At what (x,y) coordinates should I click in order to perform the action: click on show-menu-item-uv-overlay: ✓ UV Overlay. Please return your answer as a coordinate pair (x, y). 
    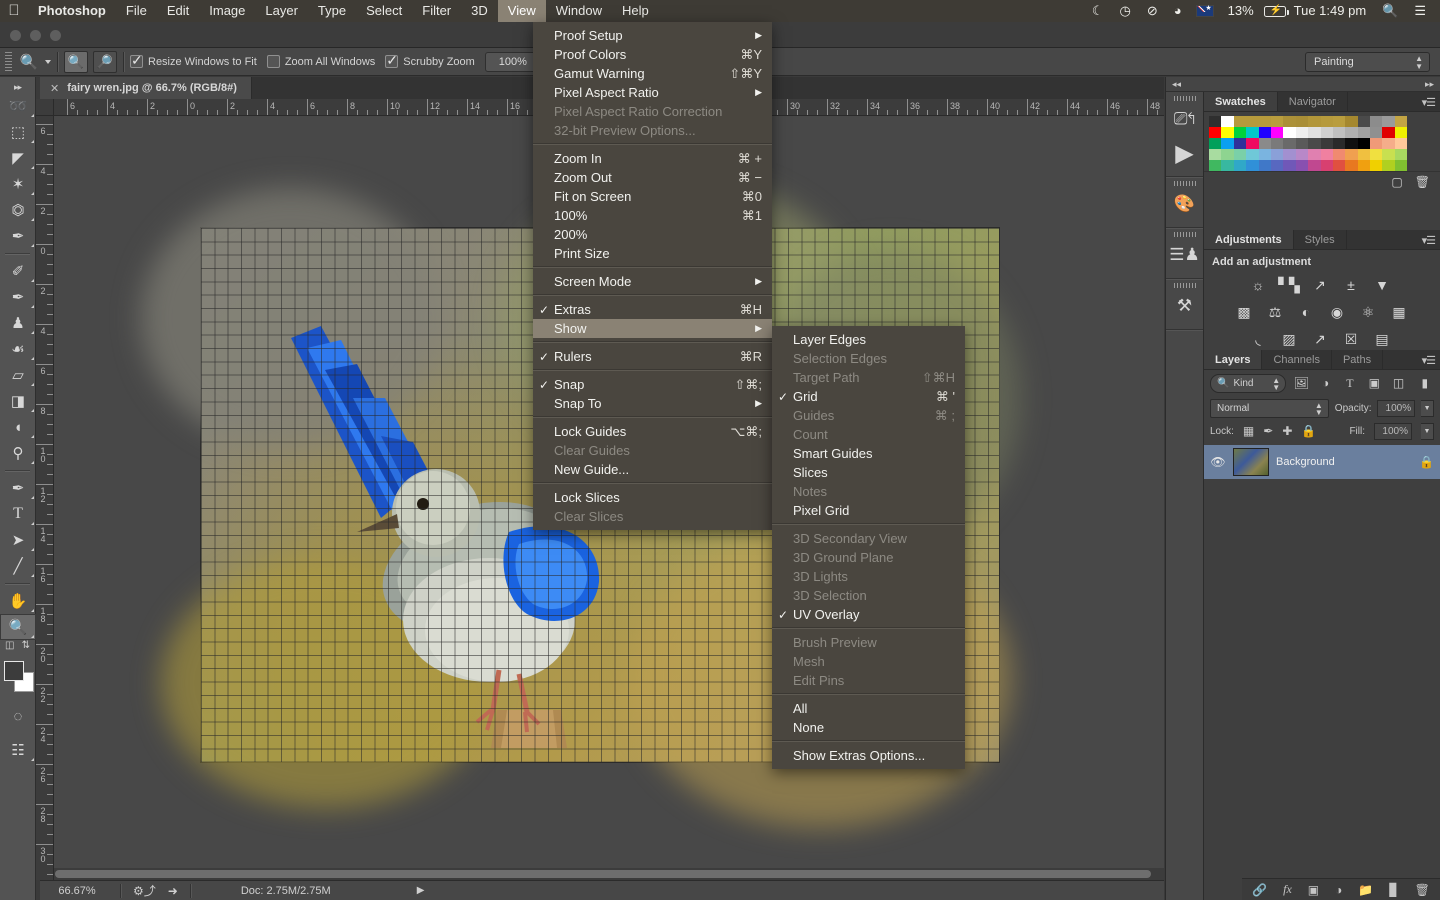
    Looking at the image, I should click on (868, 614).